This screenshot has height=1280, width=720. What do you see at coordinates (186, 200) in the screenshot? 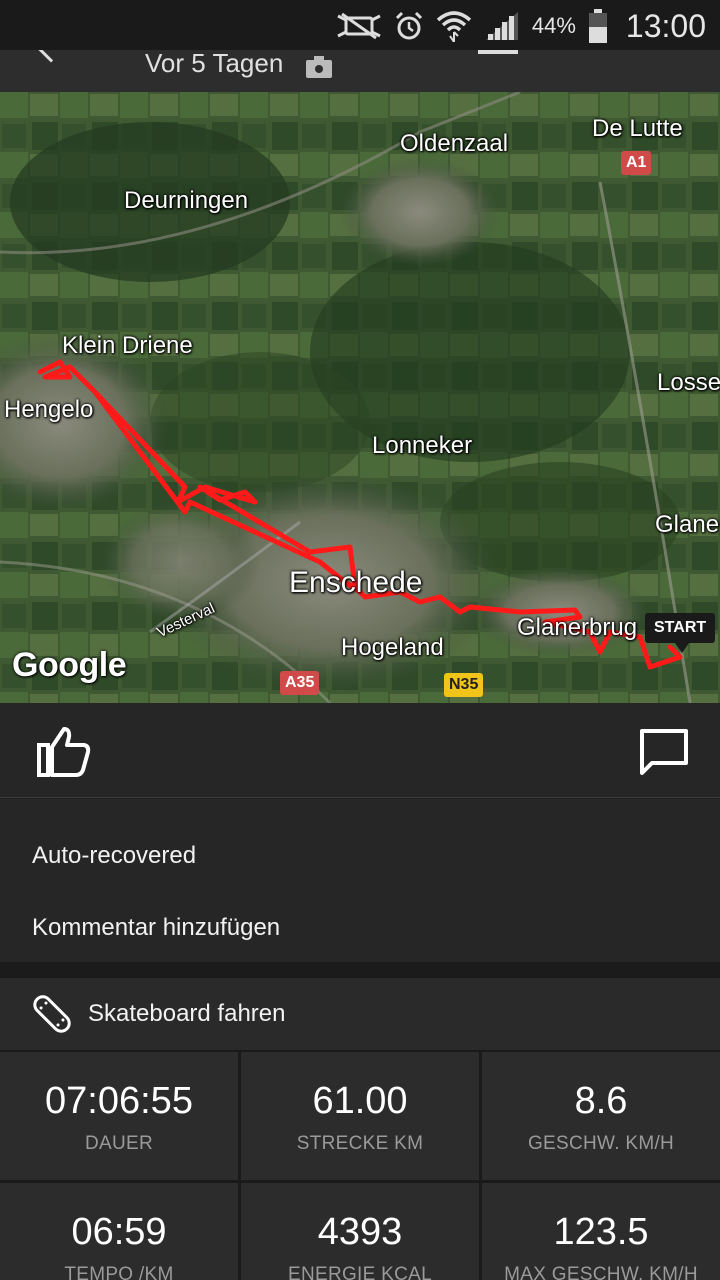
I see `map-label-deurningen: Deurningen` at bounding box center [186, 200].